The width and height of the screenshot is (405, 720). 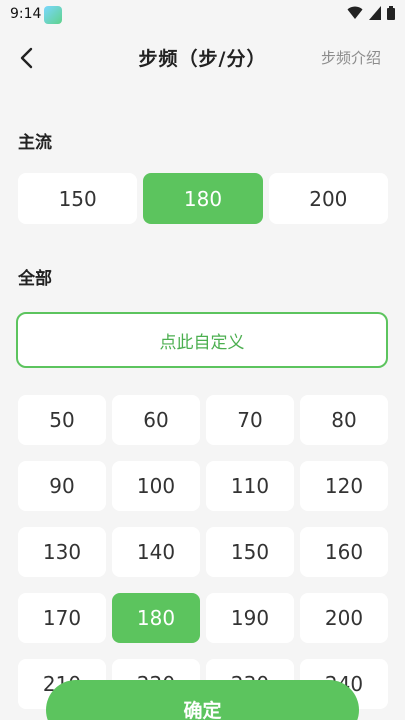 I want to click on status-bar: 9:14, so click(x=202, y=15).